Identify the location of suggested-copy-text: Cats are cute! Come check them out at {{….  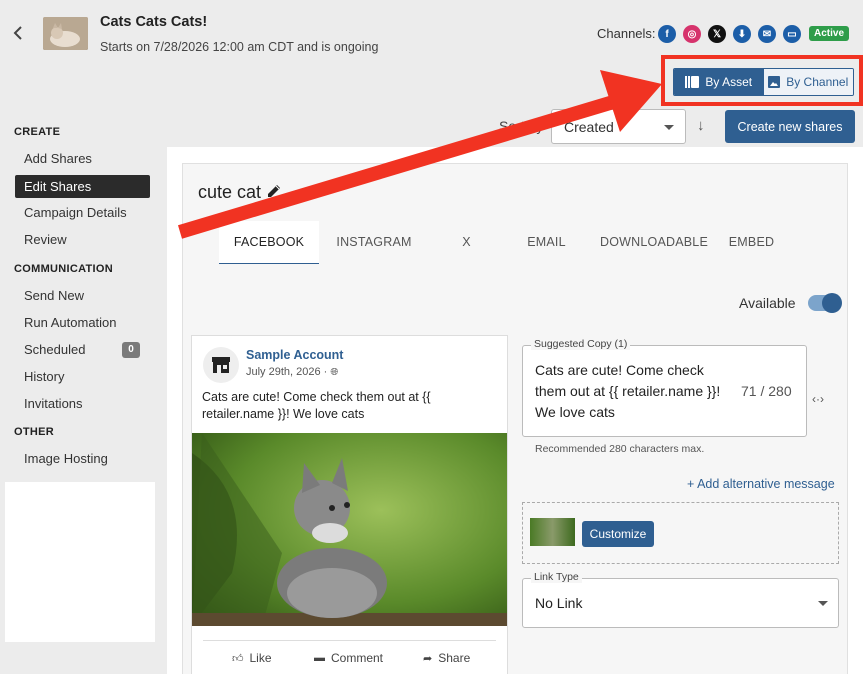
(632, 391).